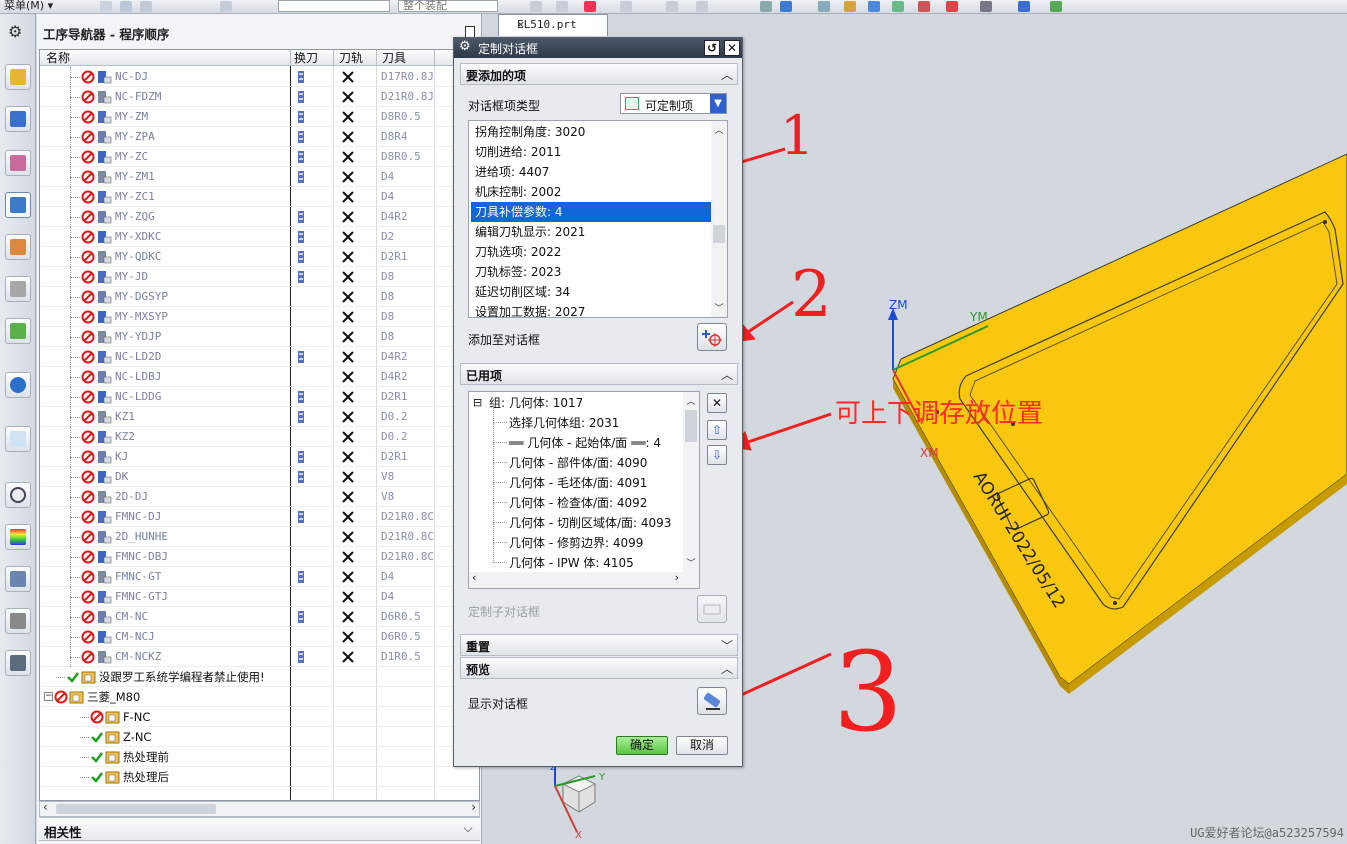  What do you see at coordinates (599, 74) in the screenshot?
I see `section-items-to-add: 要添加的项 ︿` at bounding box center [599, 74].